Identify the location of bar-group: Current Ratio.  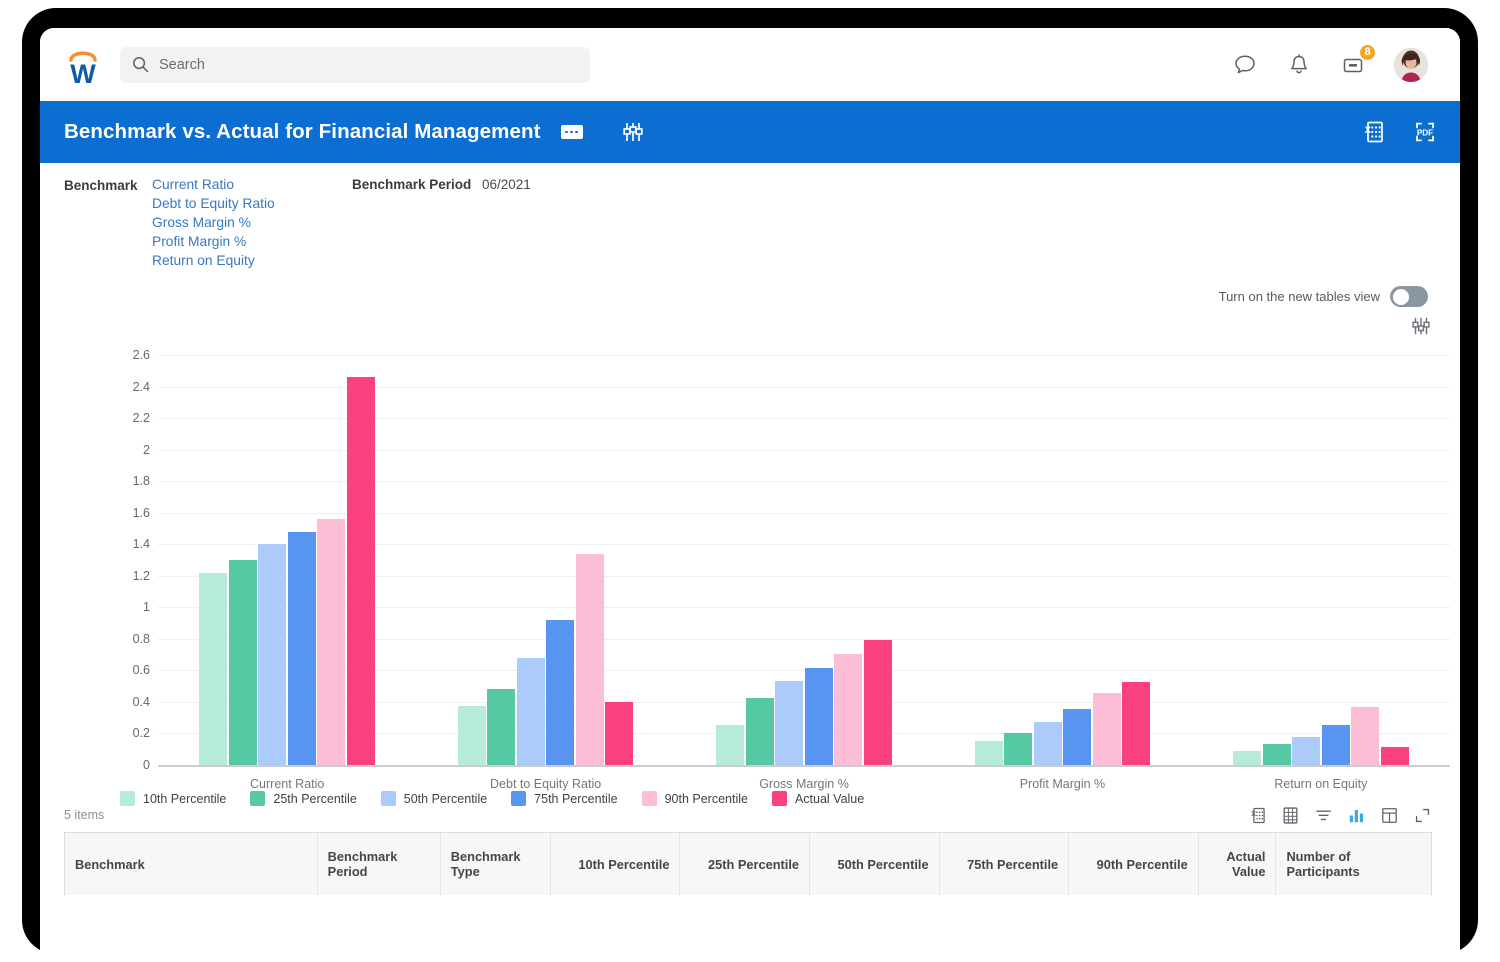
(287, 573).